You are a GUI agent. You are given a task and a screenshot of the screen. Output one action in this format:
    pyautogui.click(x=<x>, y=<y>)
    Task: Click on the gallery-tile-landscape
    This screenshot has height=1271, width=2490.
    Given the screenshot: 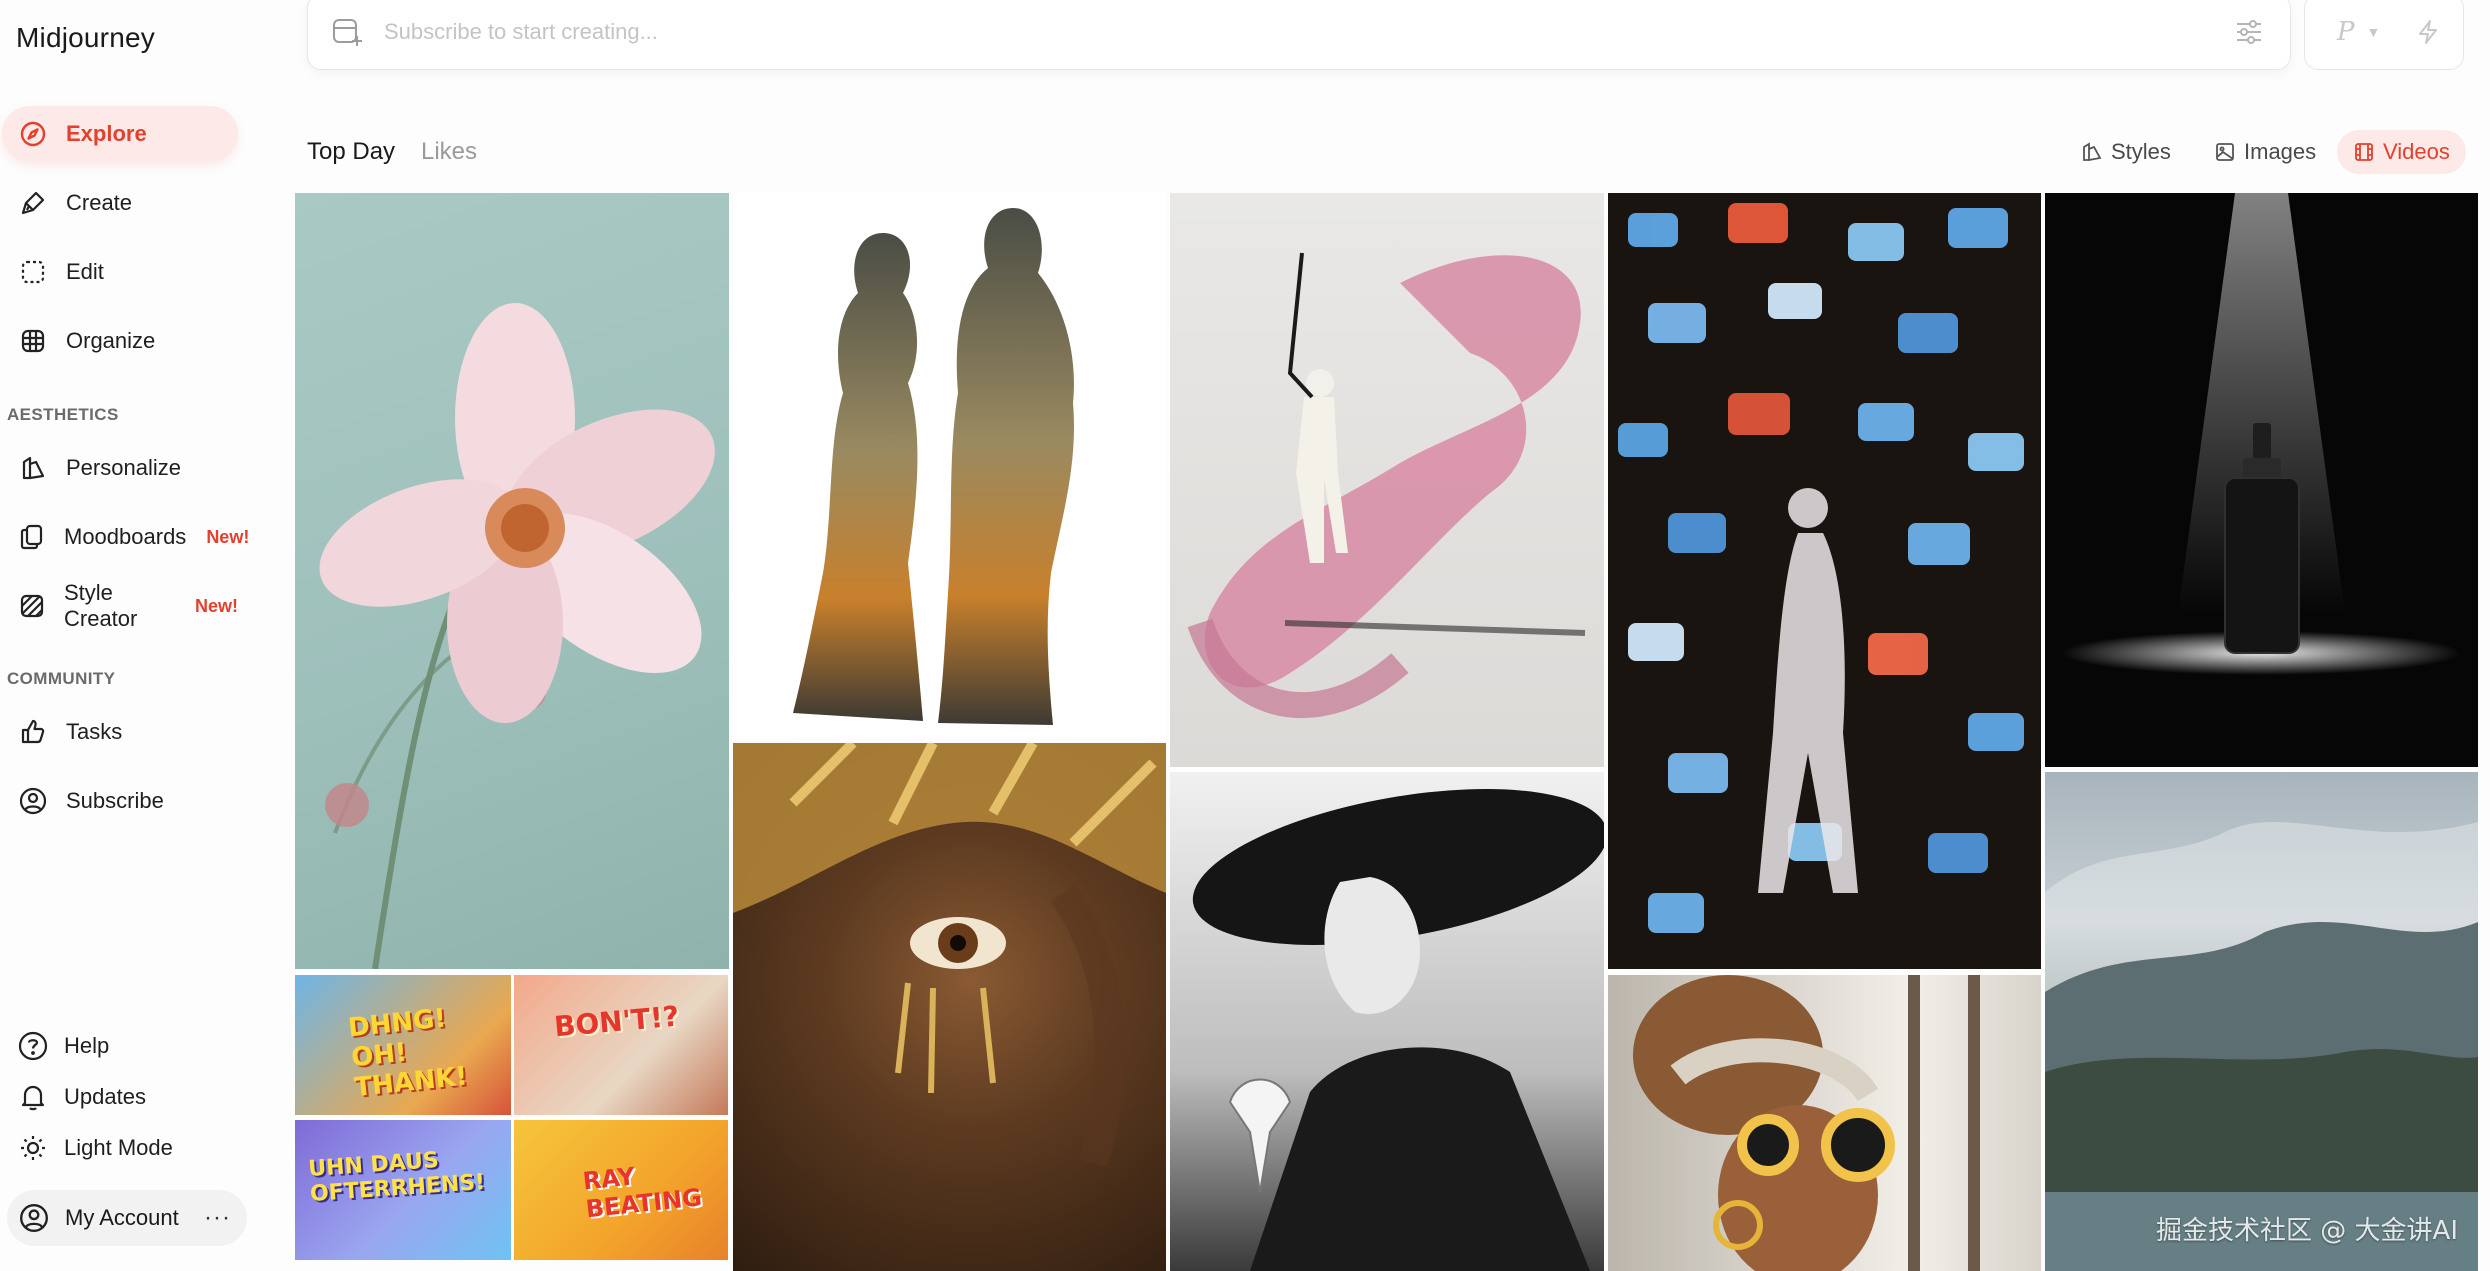 What is the action you would take?
    pyautogui.click(x=2261, y=1021)
    